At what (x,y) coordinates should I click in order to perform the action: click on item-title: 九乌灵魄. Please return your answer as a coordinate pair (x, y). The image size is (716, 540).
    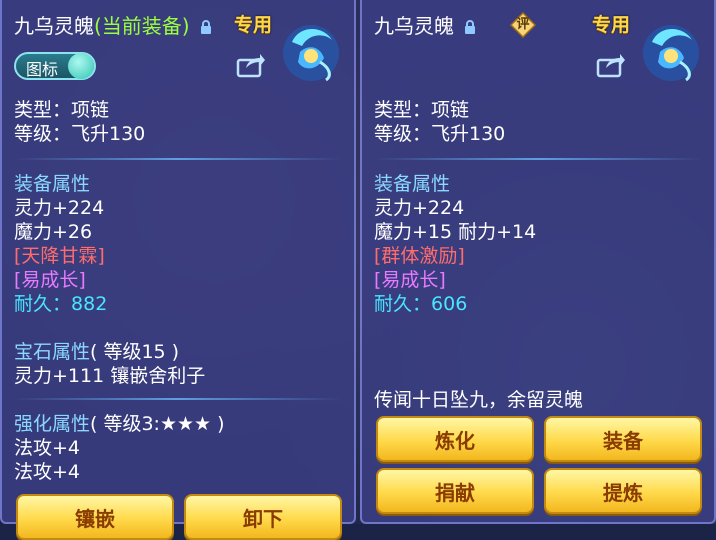
    Looking at the image, I should click on (425, 26).